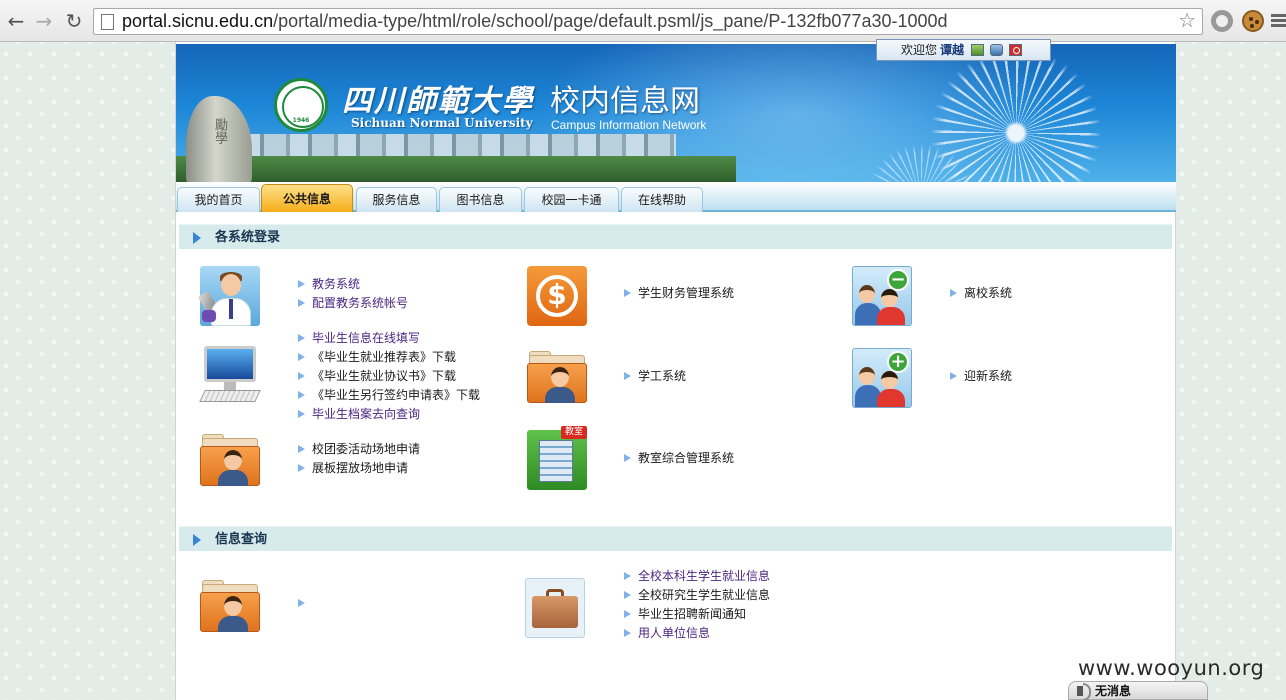  What do you see at coordinates (919, 50) in the screenshot?
I see `welcome-text: 欢迎您` at bounding box center [919, 50].